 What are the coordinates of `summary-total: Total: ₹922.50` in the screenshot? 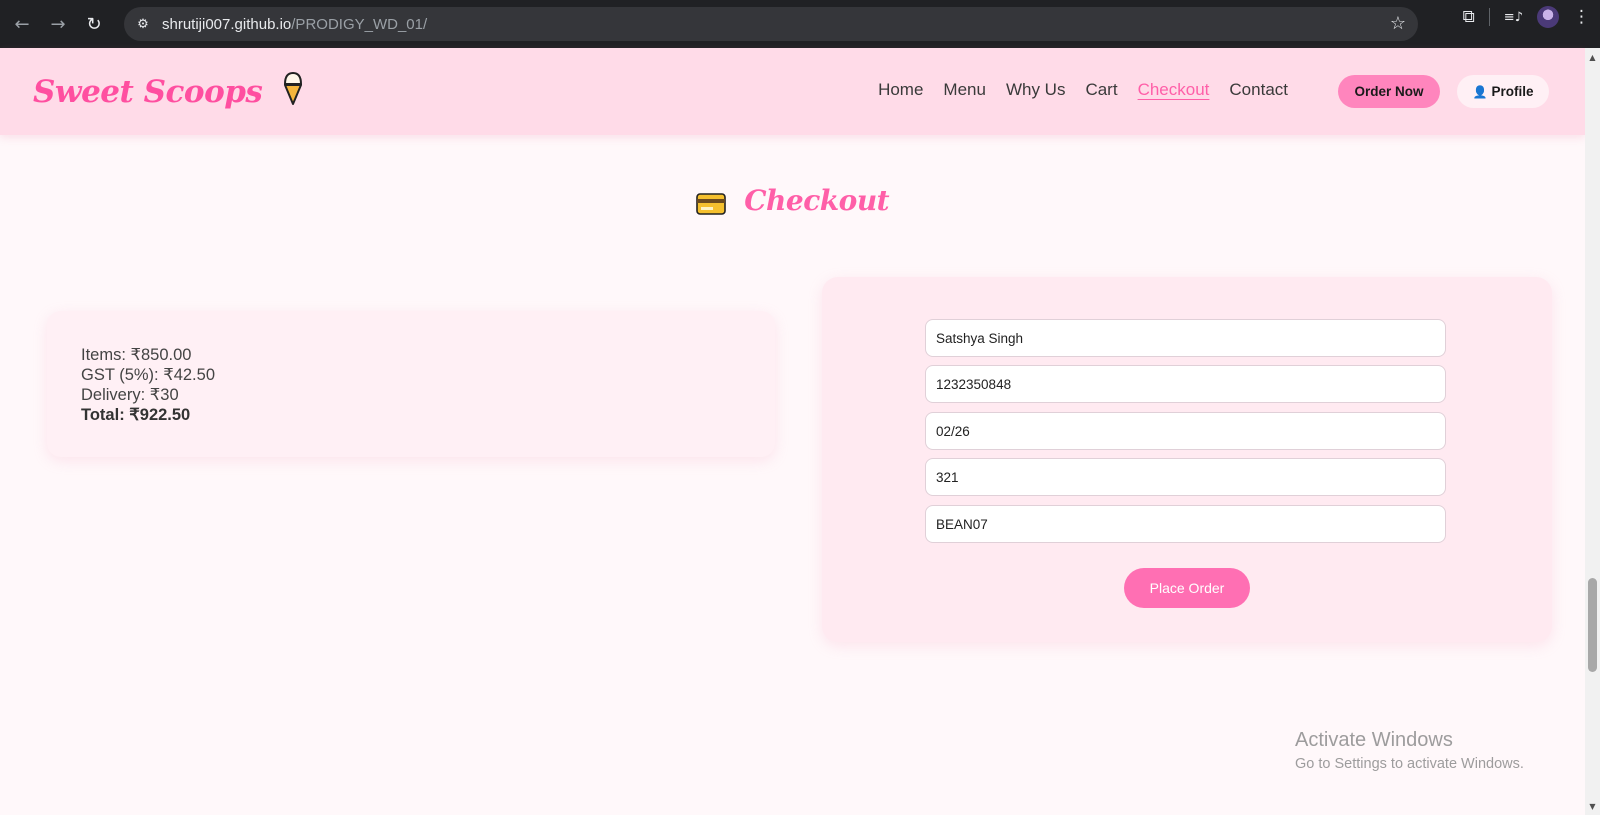 It's located at (136, 415).